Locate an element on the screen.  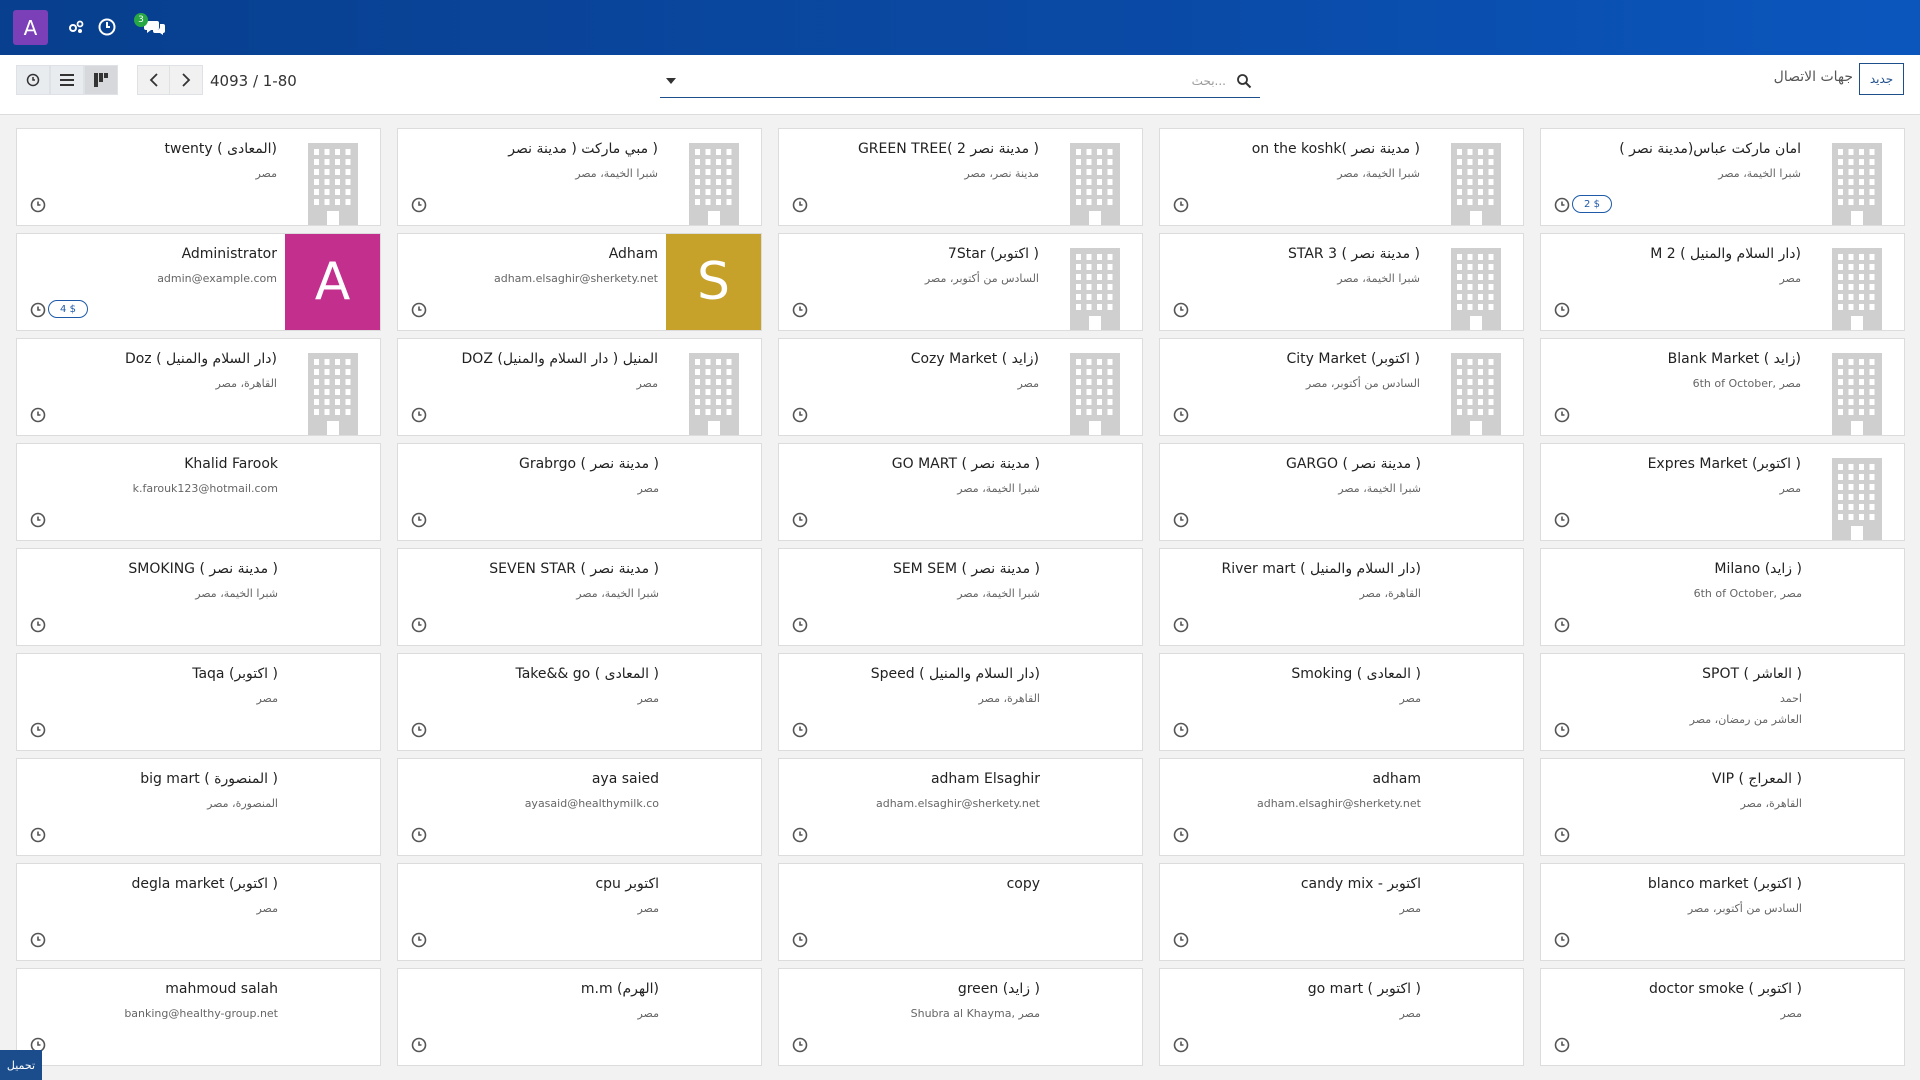
pager-previous-button is located at coordinates (154, 80).